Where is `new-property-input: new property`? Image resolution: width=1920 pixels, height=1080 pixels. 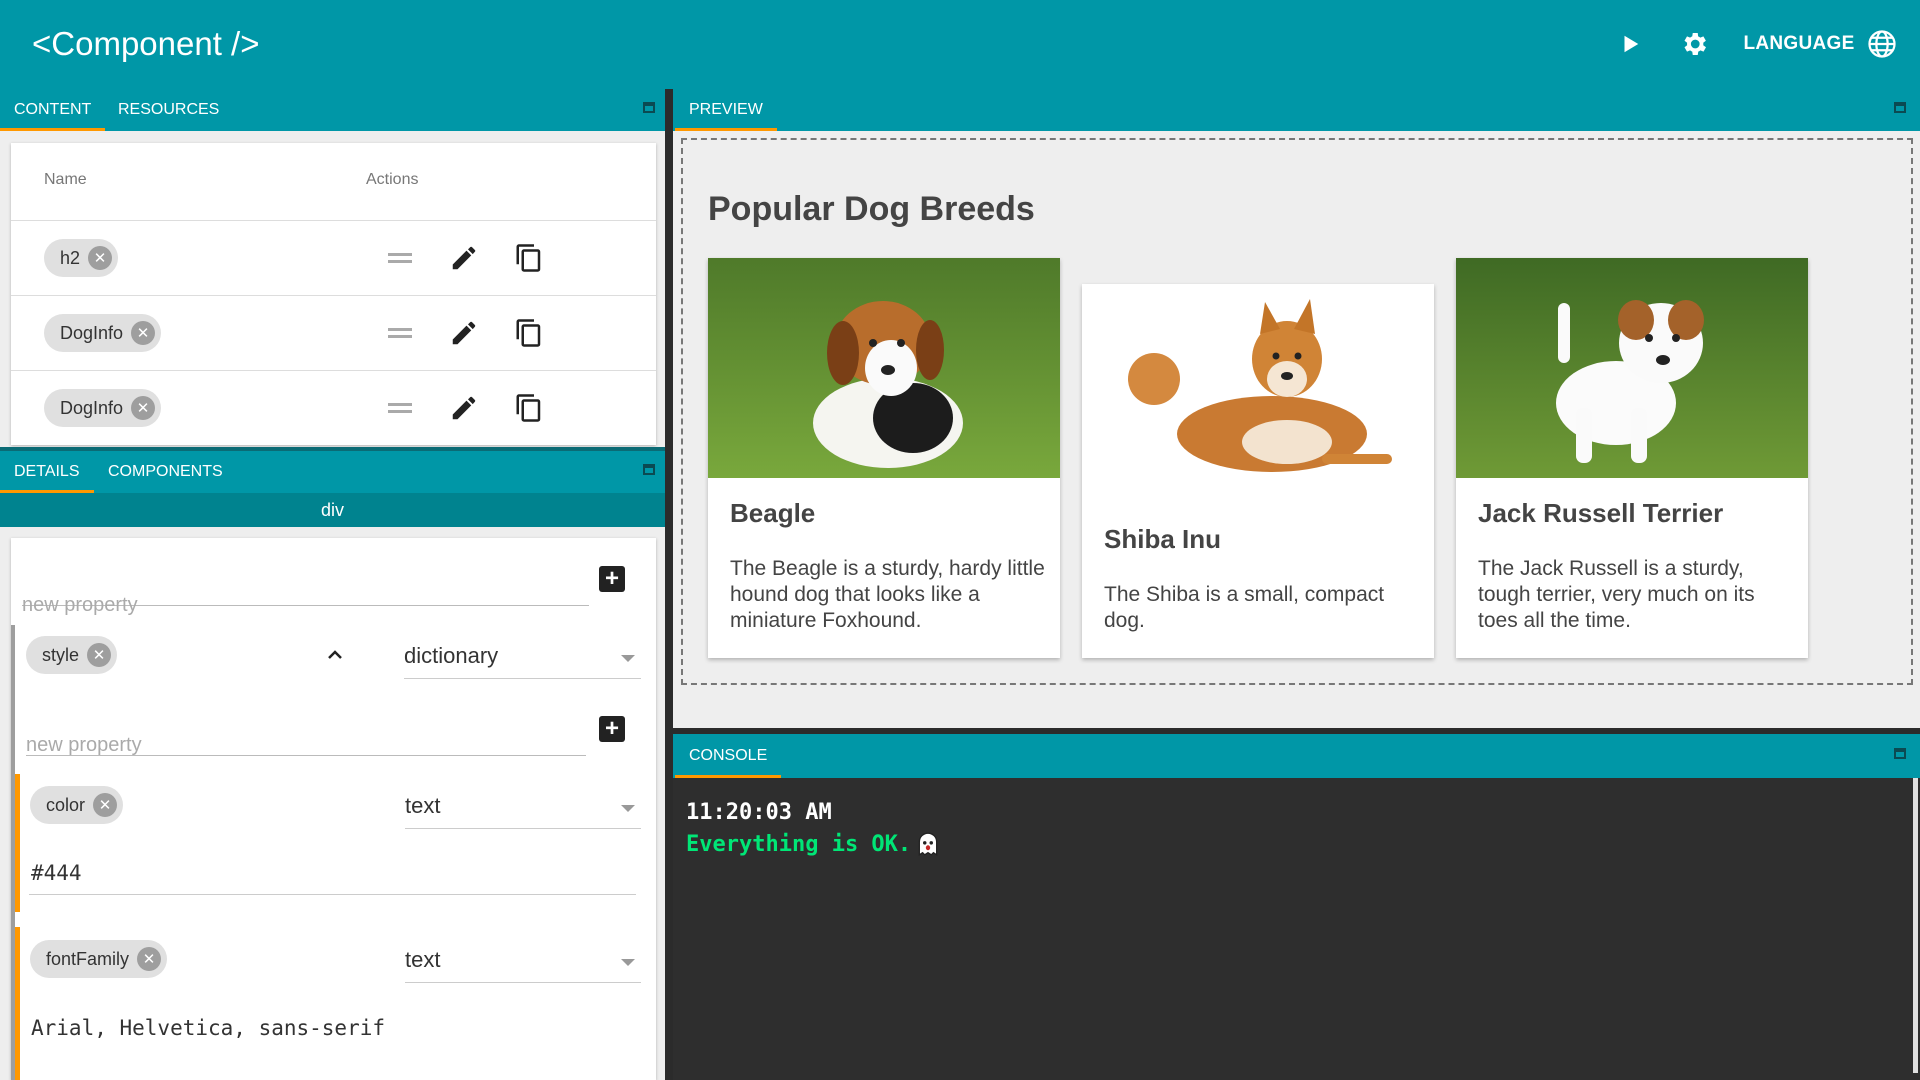 new-property-input: new property is located at coordinates (305, 588).